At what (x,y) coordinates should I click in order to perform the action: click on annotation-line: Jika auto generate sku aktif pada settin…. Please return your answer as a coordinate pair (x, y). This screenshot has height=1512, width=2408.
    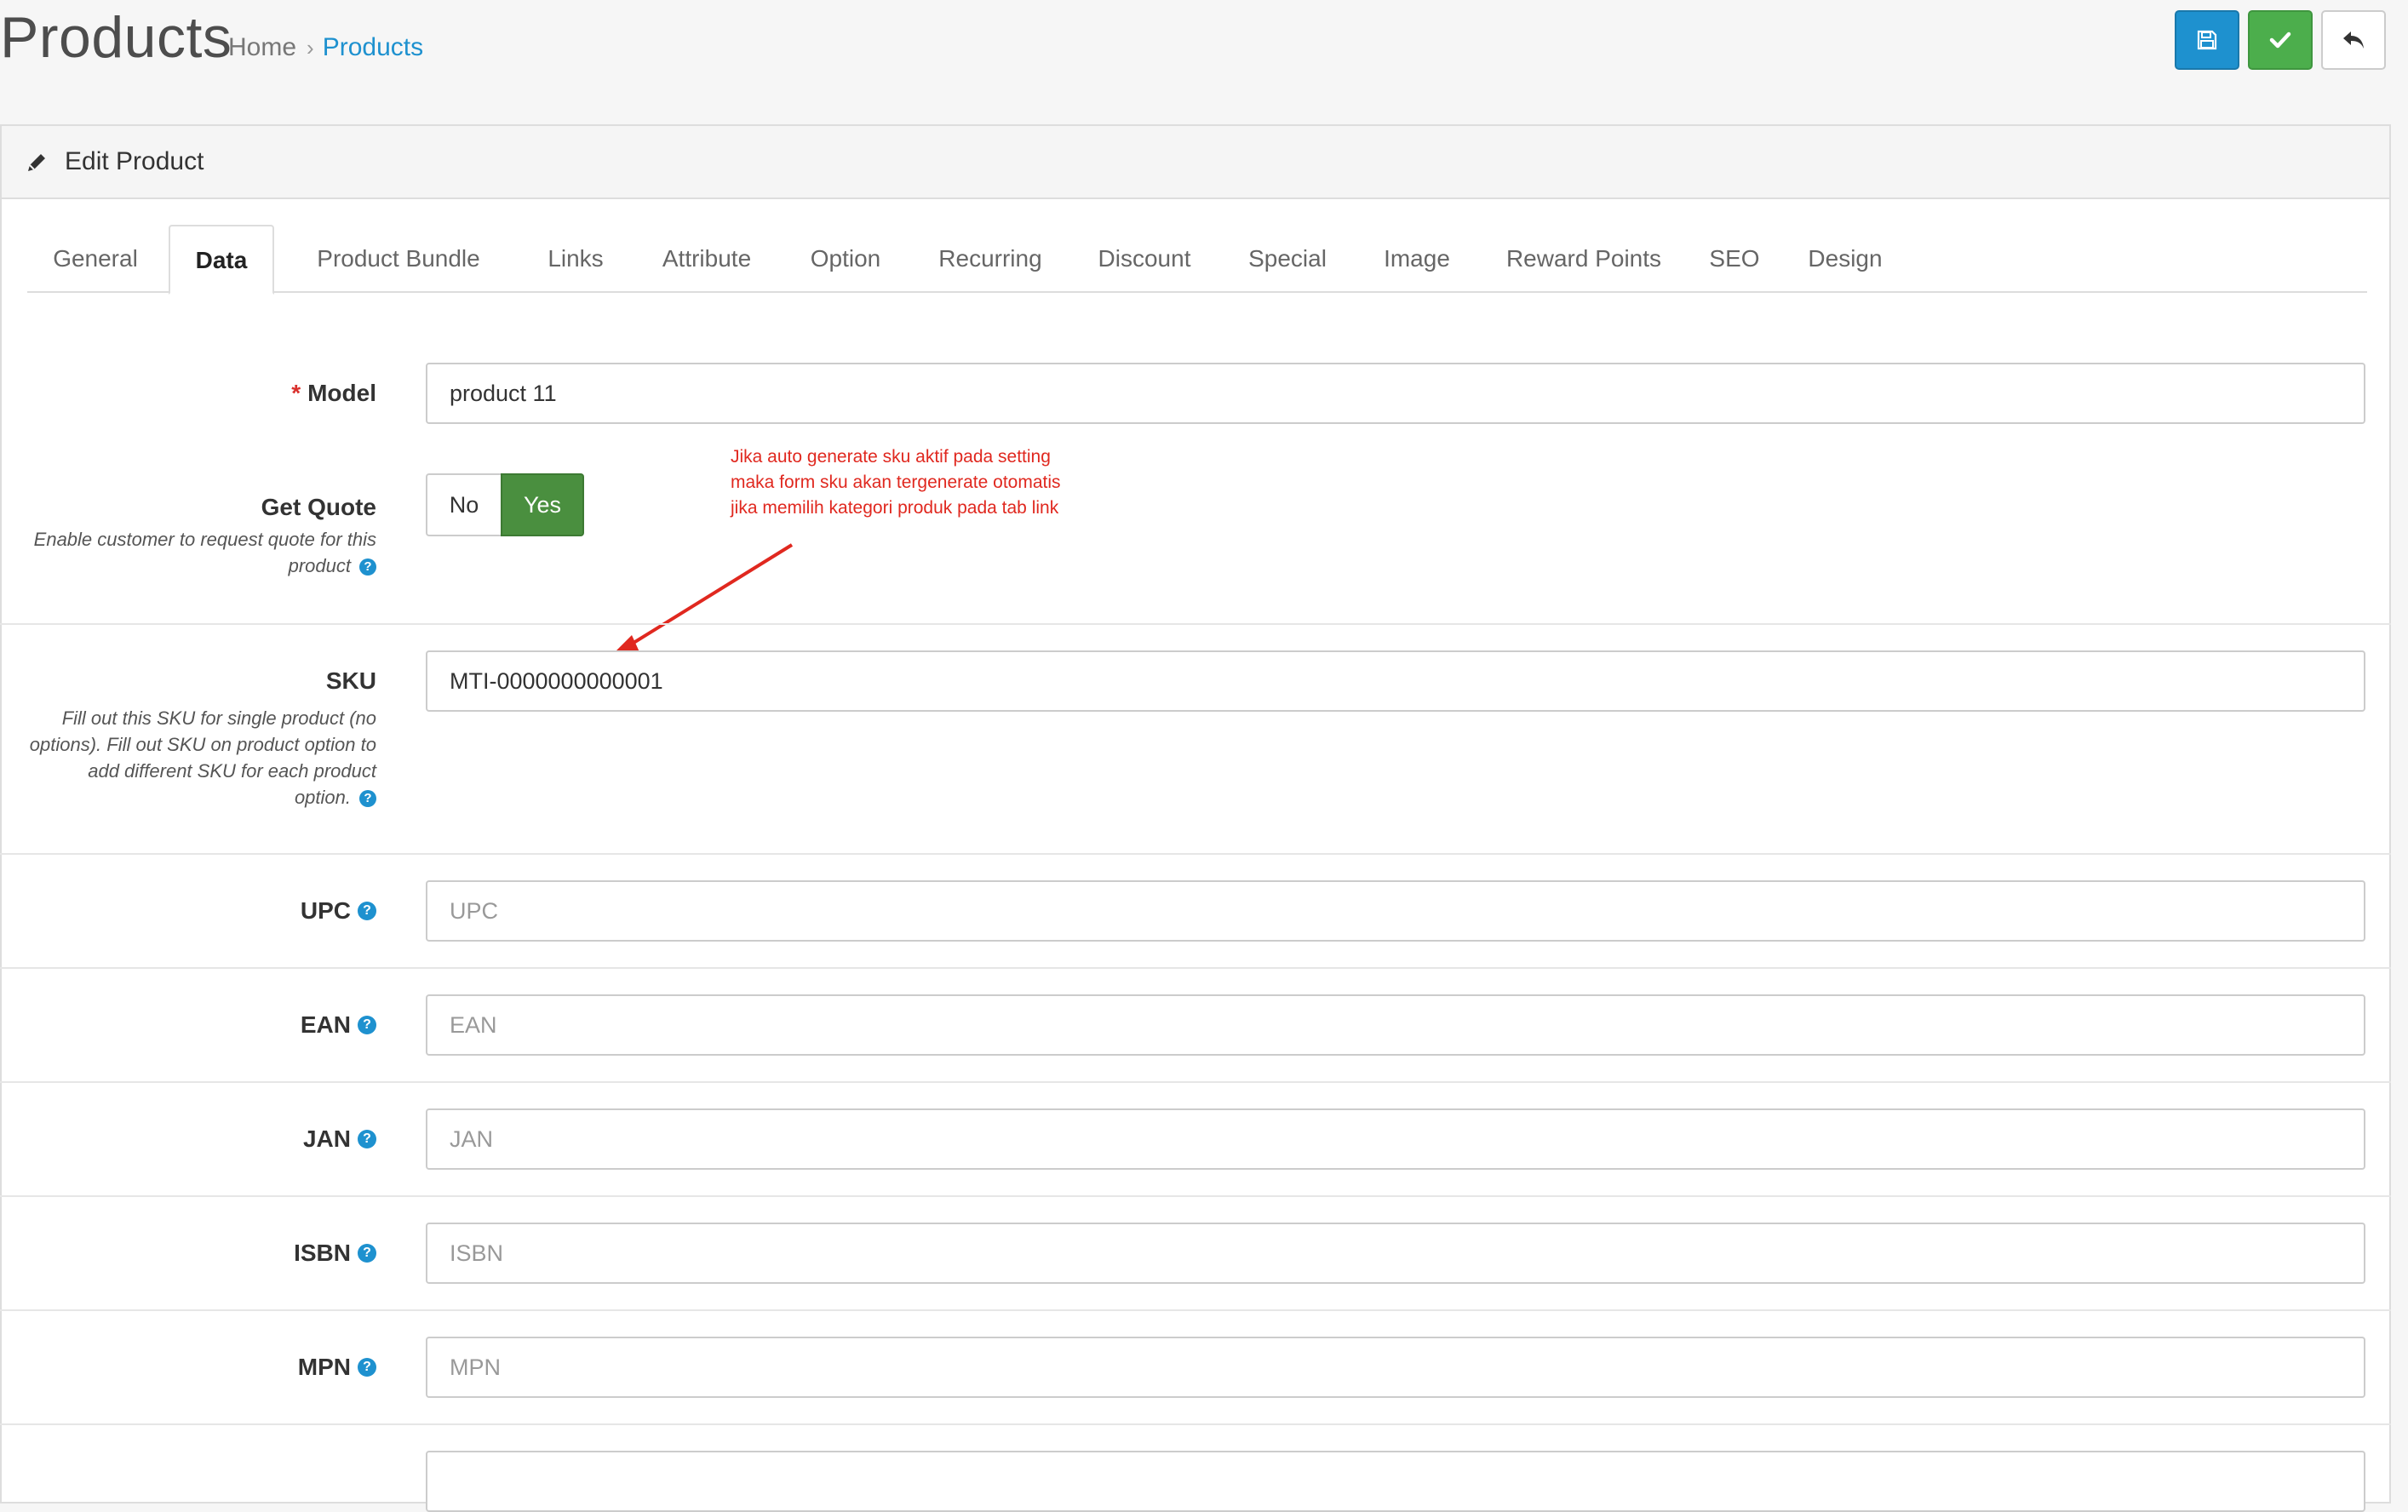
    Looking at the image, I should click on (891, 457).